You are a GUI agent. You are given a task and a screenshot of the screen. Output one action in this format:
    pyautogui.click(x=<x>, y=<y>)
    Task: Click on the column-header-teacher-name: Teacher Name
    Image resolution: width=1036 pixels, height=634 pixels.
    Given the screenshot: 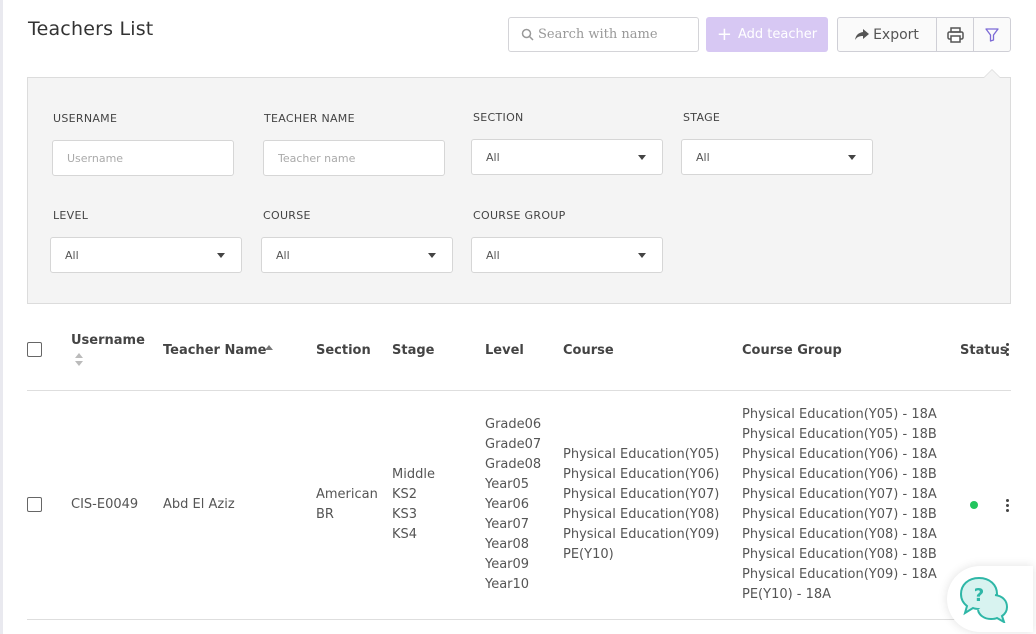 What is the action you would take?
    pyautogui.click(x=214, y=350)
    